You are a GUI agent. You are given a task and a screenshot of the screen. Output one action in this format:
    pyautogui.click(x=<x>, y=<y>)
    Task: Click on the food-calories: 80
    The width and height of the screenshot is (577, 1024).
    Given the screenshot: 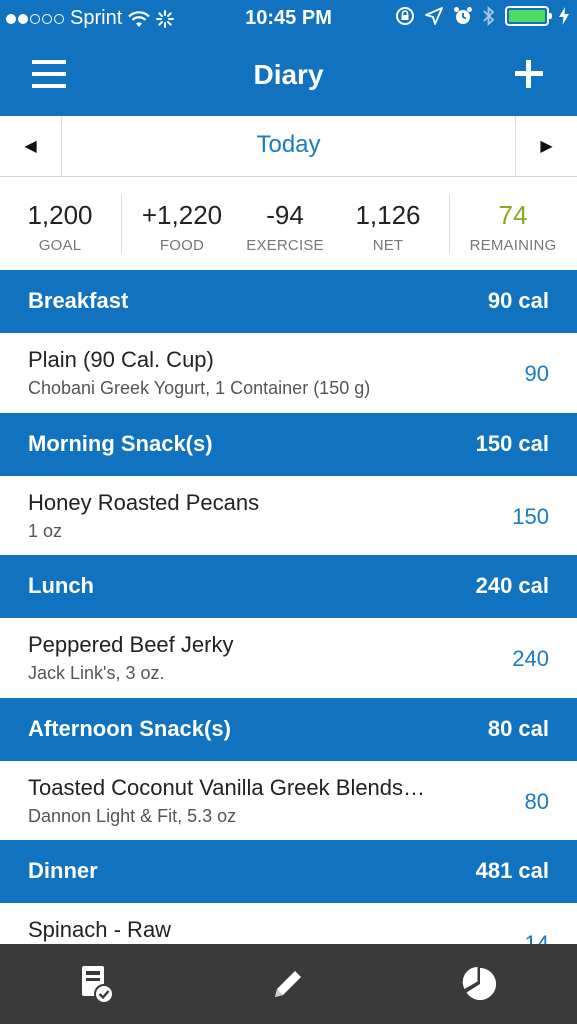 What is the action you would take?
    pyautogui.click(x=536, y=801)
    